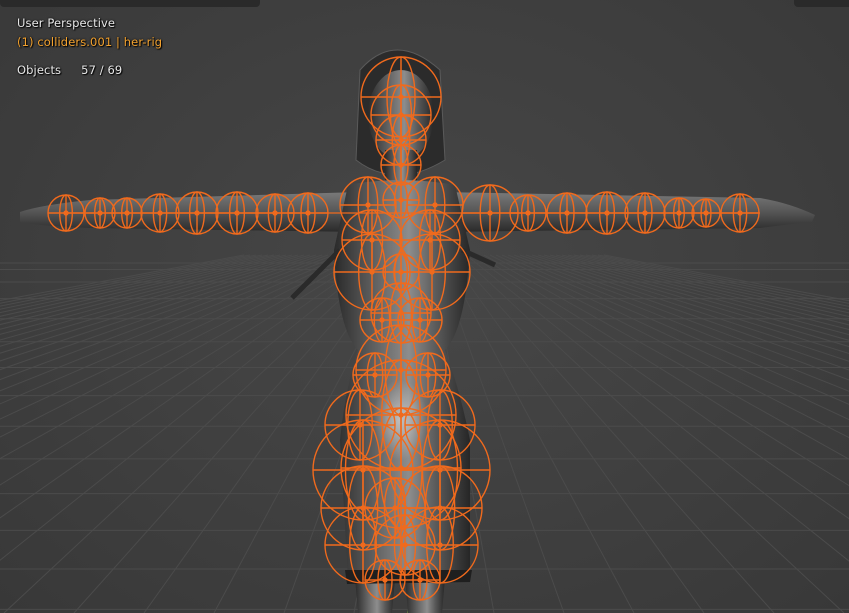 The width and height of the screenshot is (849, 613). What do you see at coordinates (39, 70) in the screenshot?
I see `stats-label: Objects` at bounding box center [39, 70].